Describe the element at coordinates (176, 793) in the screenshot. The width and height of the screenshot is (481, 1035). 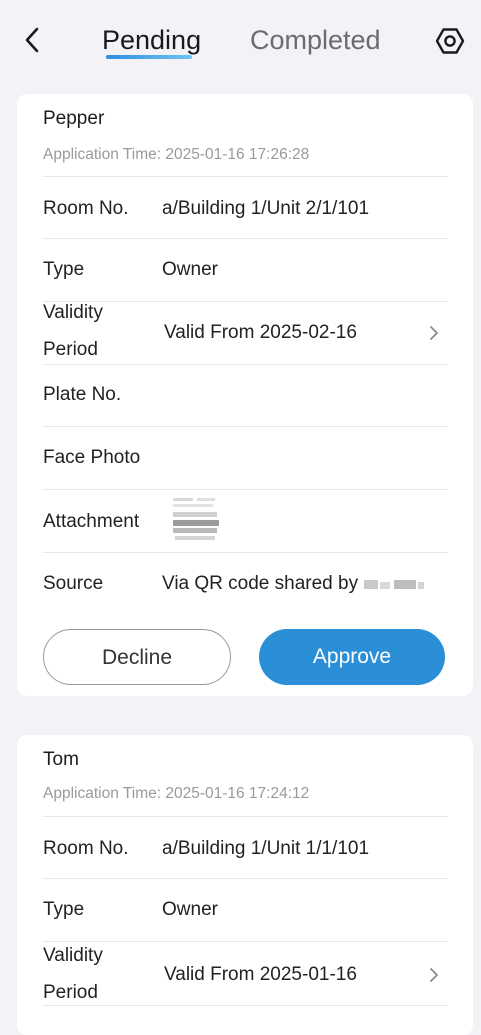
I see `application-time: Application Time: 2025-01-16 17:24:12` at that location.